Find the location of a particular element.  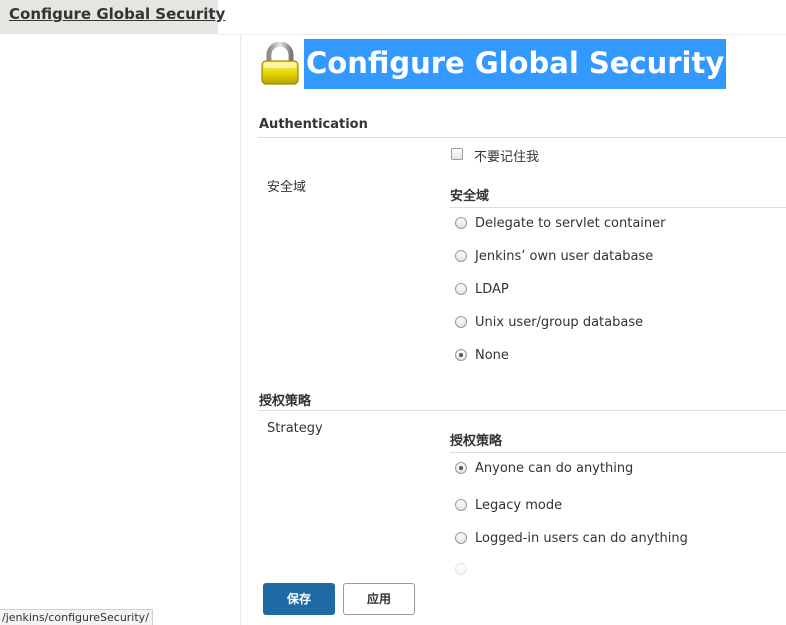

realm-radio-none is located at coordinates (461, 355).